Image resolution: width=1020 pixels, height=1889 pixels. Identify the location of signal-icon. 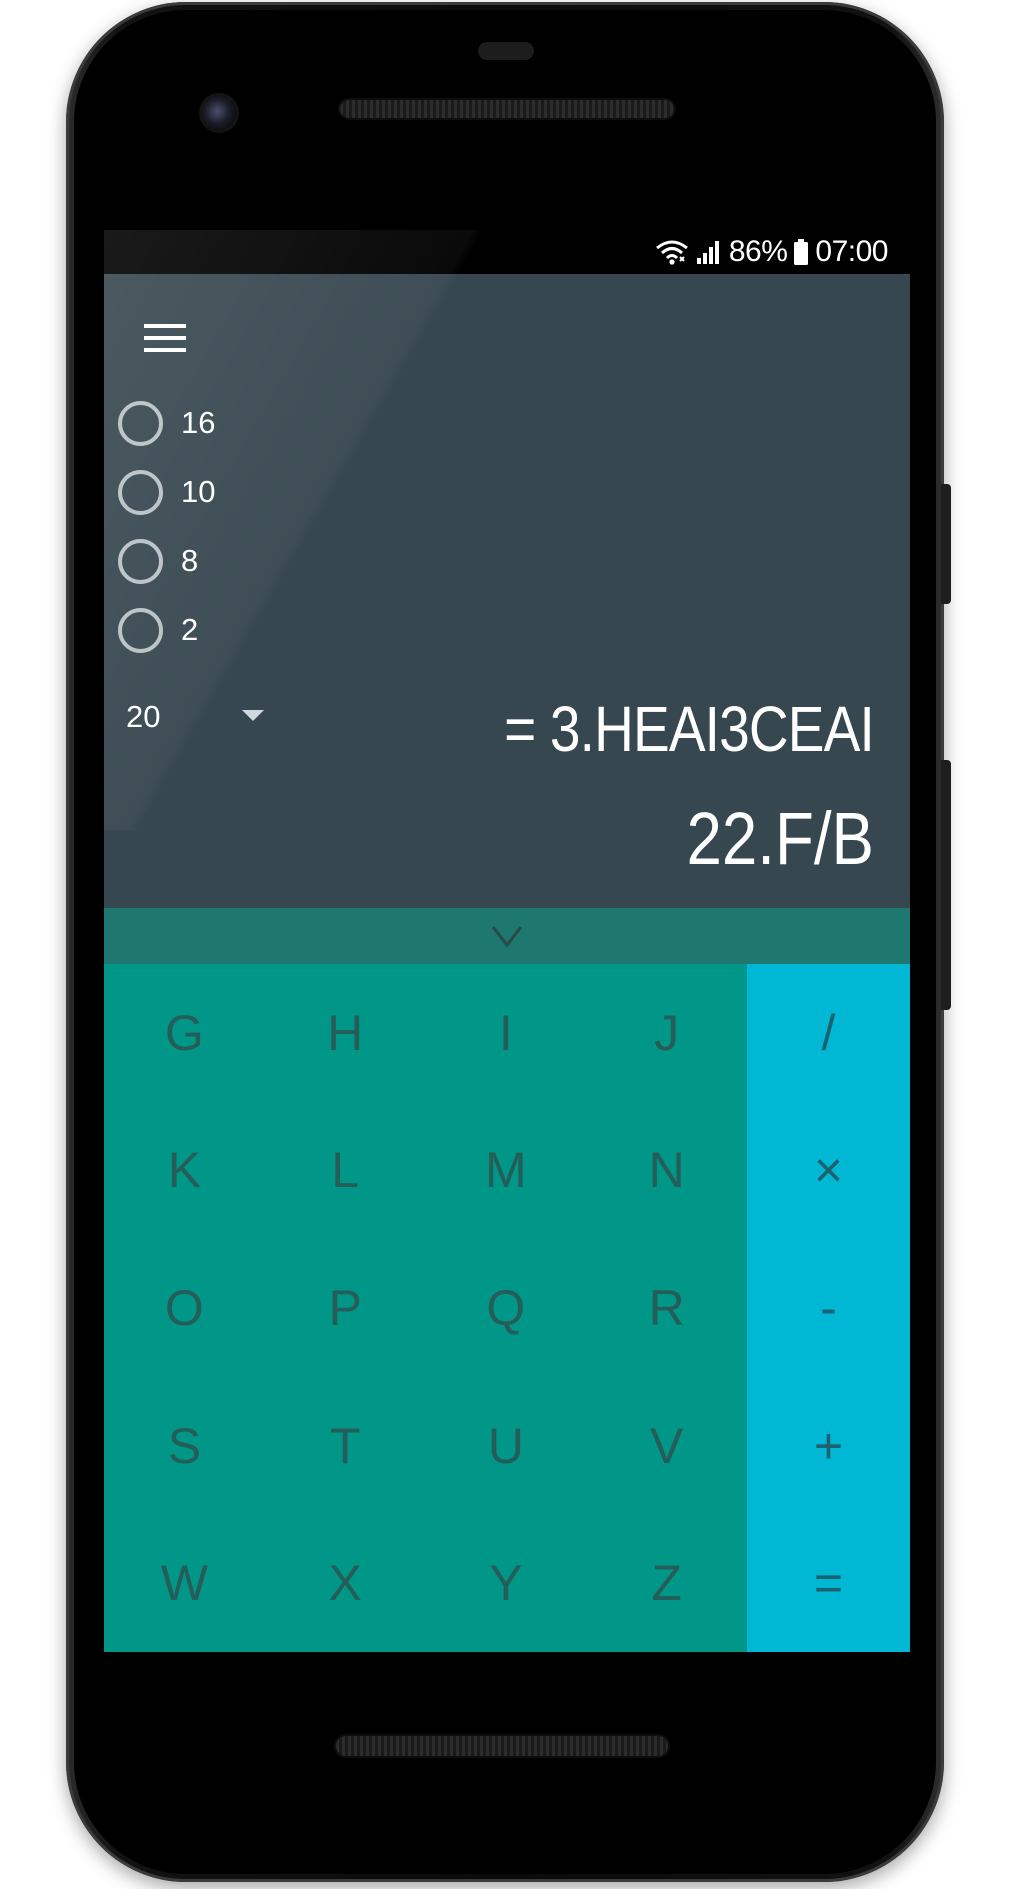
(707, 252).